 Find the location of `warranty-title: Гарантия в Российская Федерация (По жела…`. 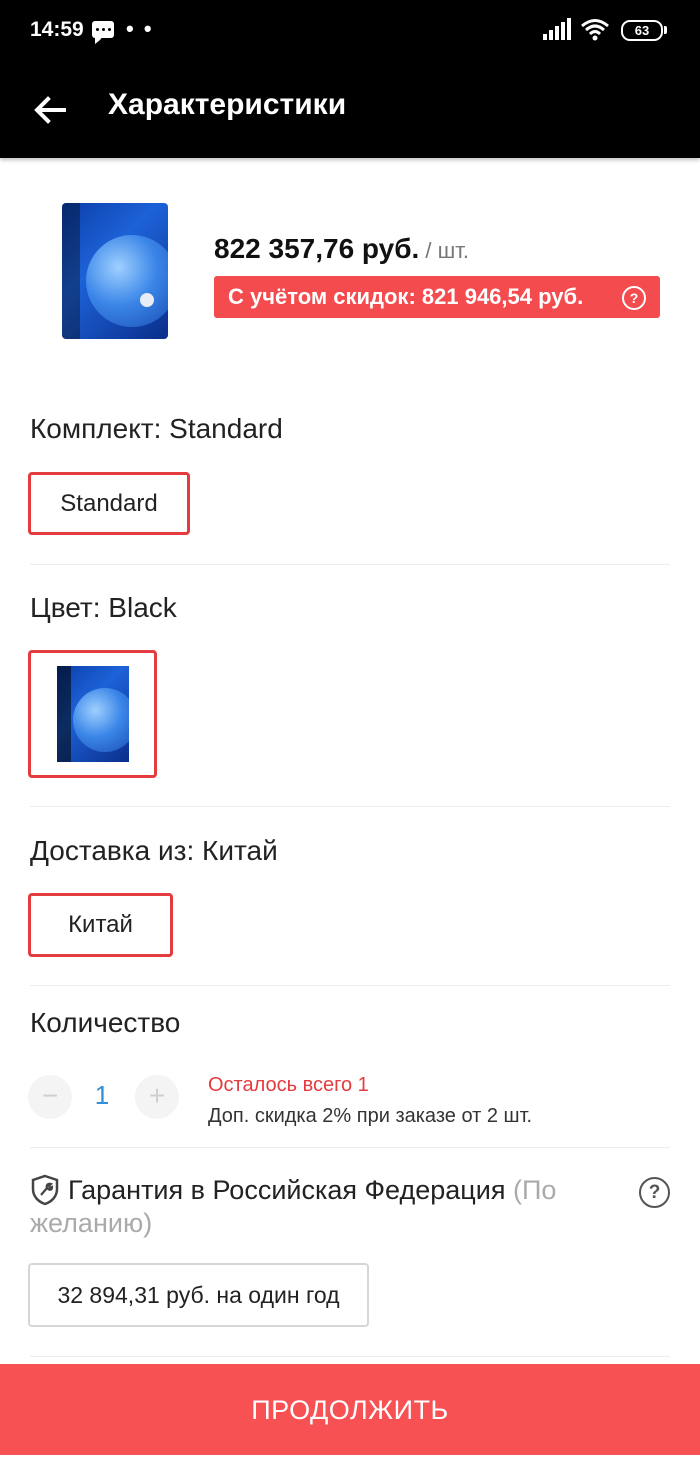

warranty-title: Гарантия в Российская Федерация (По жела… is located at coordinates (315, 1207).